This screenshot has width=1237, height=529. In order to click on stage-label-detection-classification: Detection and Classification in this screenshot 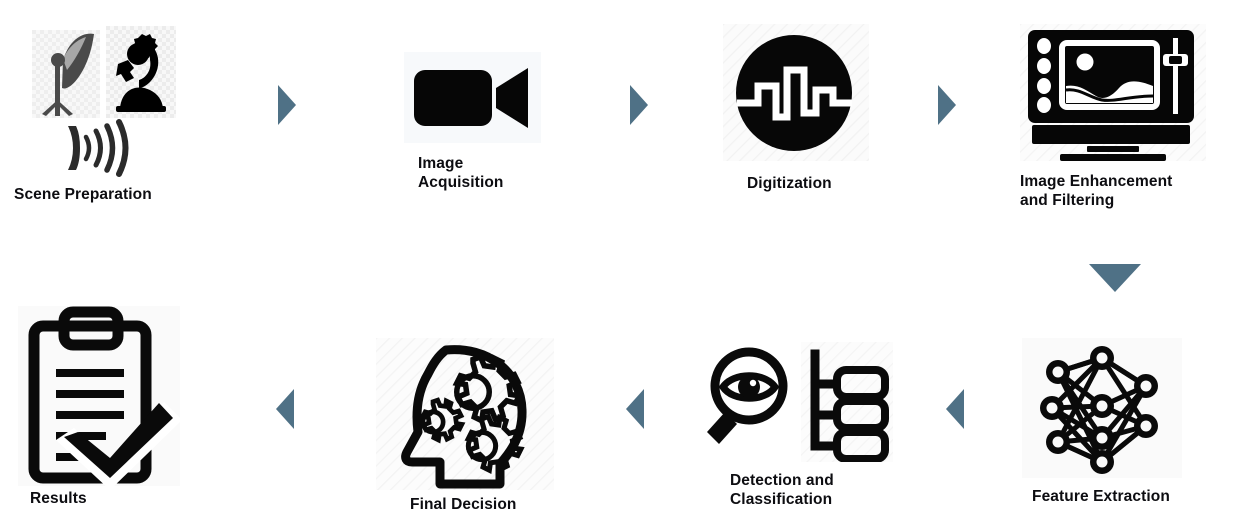, I will do `click(782, 490)`.